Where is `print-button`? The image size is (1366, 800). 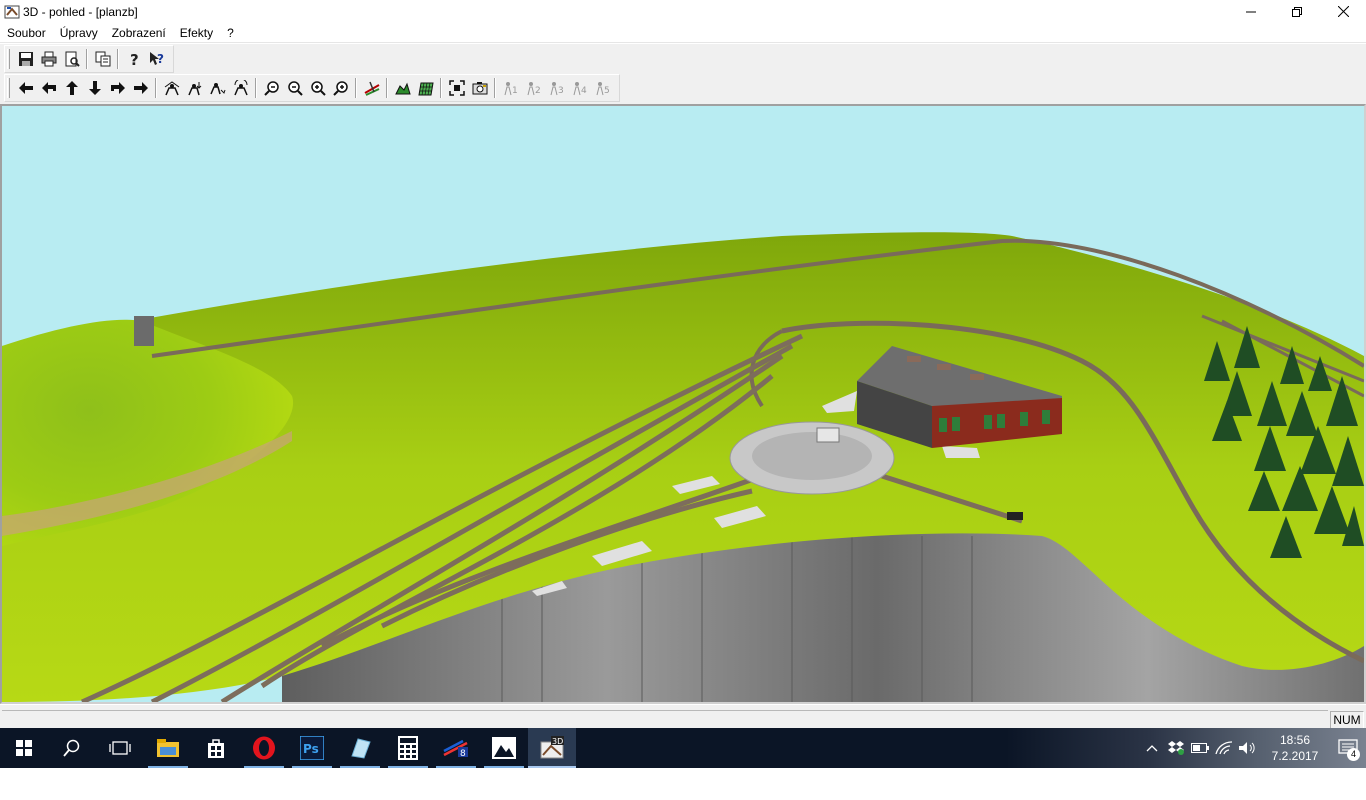
print-button is located at coordinates (48, 59).